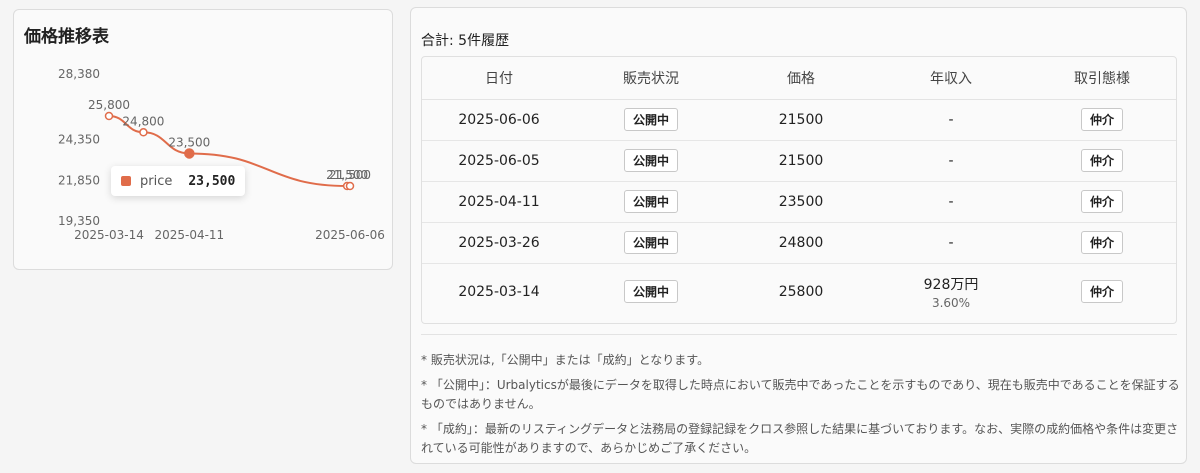 The image size is (1200, 473). Describe the element at coordinates (126, 181) in the screenshot. I see `tooltip-swatch` at that location.